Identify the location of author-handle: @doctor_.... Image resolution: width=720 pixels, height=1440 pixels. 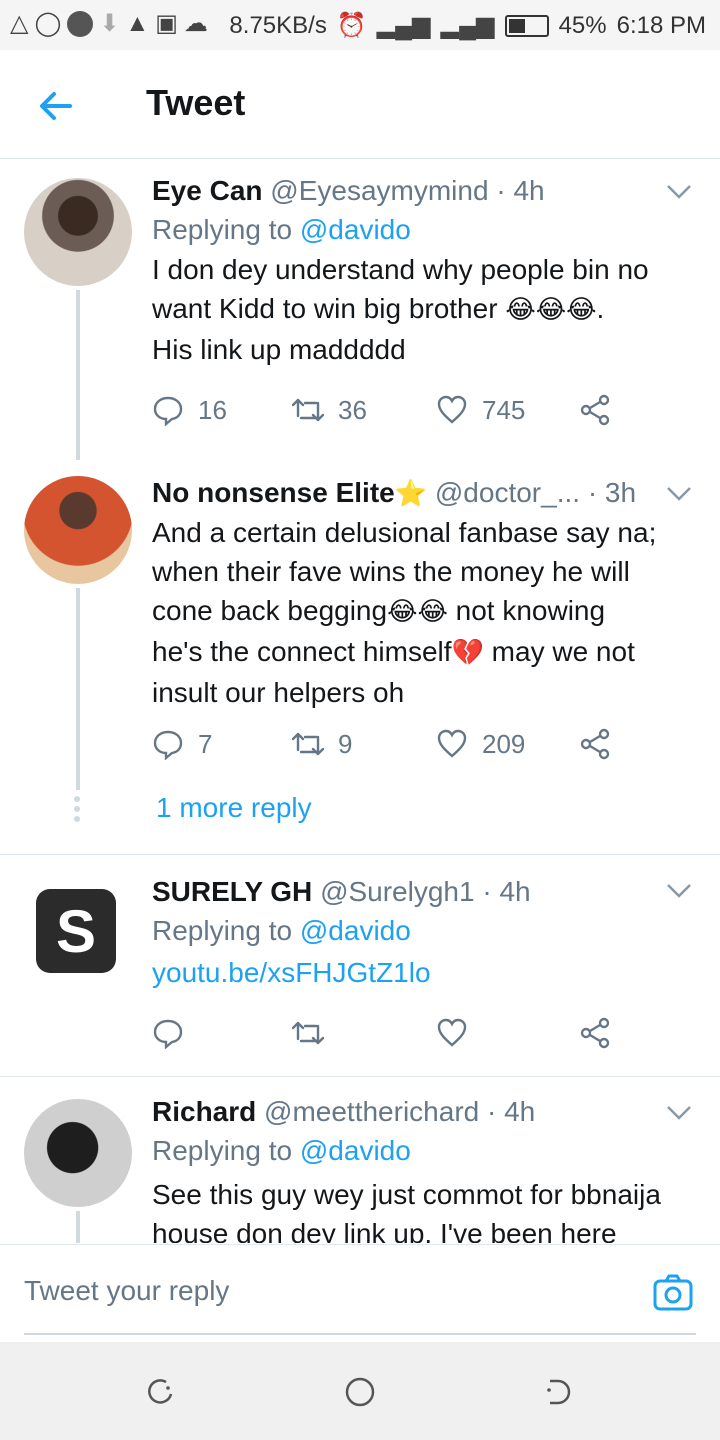
(507, 492).